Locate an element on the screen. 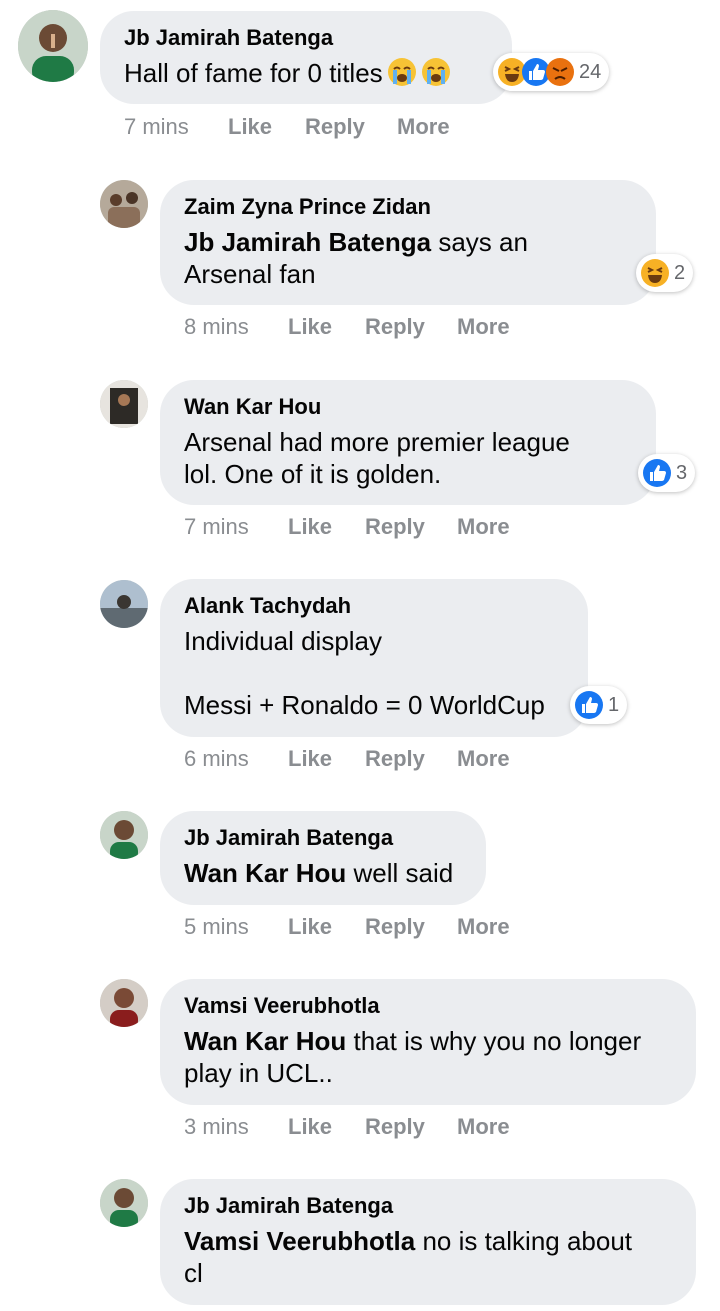  mention-link: Vamsi Veerubhotla is located at coordinates (299, 1241).